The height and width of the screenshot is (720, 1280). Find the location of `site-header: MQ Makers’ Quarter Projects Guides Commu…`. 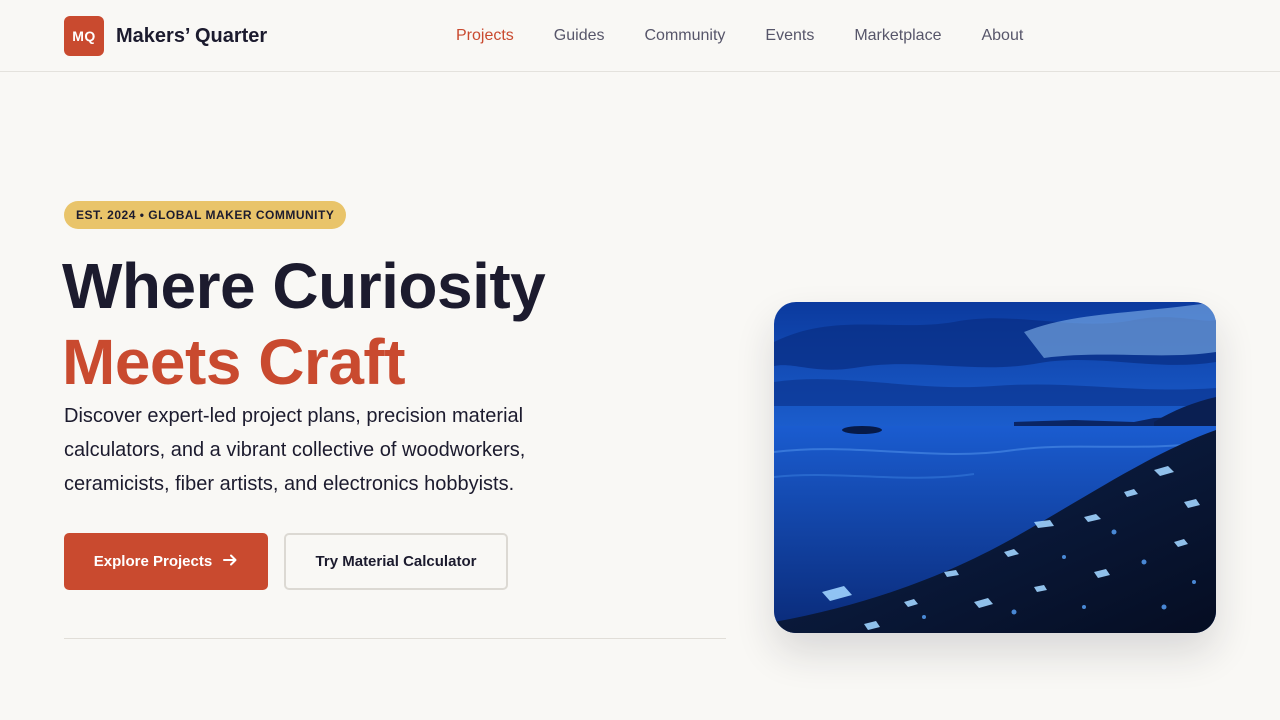

site-header: MQ Makers’ Quarter Projects Guides Commu… is located at coordinates (640, 36).